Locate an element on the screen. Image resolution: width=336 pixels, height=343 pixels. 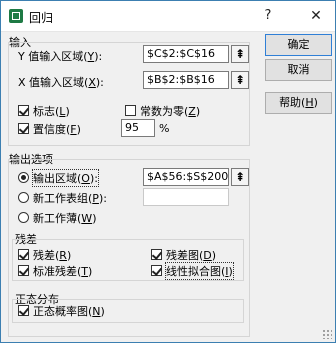
labels-checkbox is located at coordinates (23, 110).